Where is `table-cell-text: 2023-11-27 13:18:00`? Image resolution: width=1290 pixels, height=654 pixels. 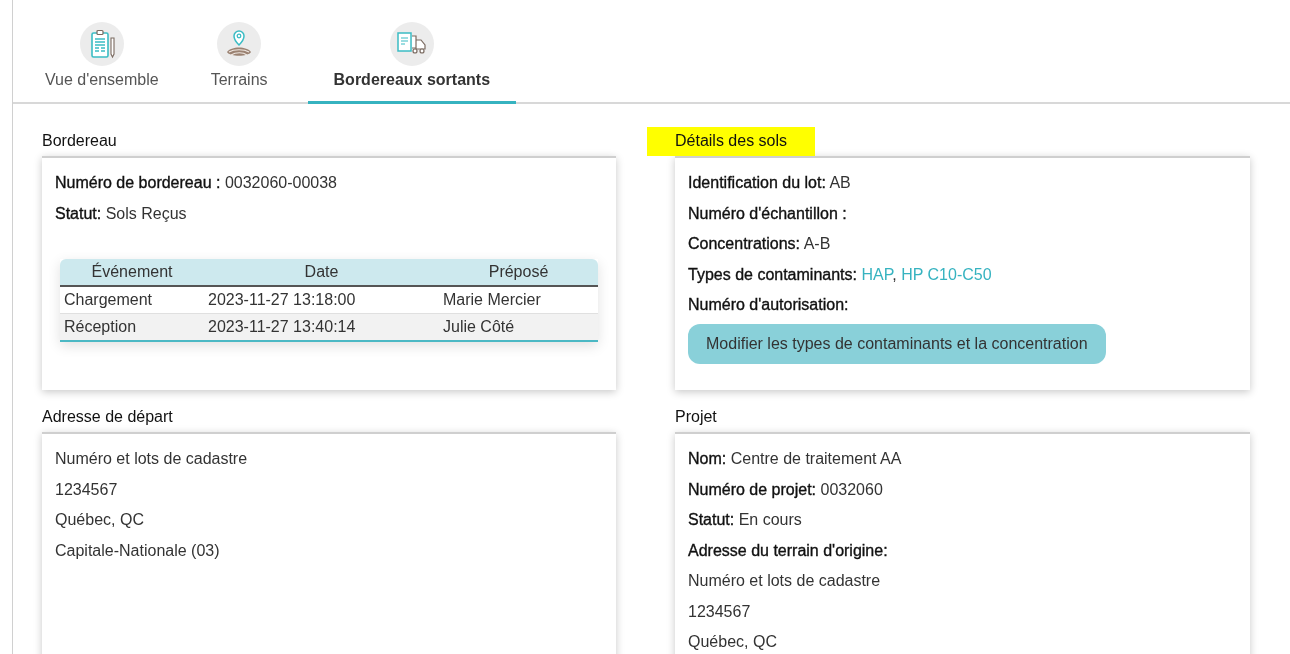 table-cell-text: 2023-11-27 13:18:00 is located at coordinates (282, 300).